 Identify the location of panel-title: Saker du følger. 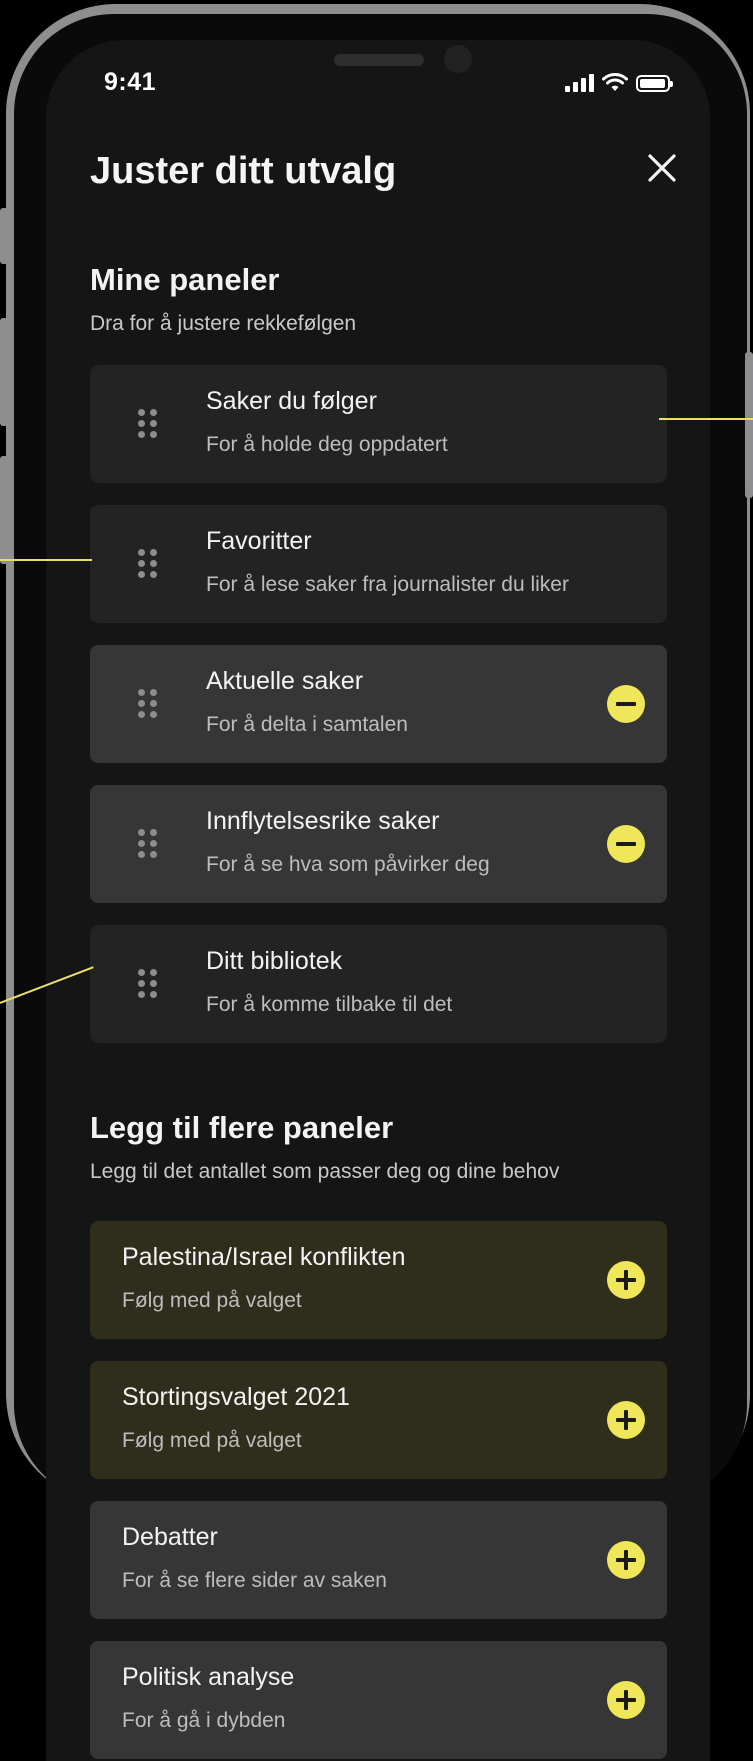
(291, 401).